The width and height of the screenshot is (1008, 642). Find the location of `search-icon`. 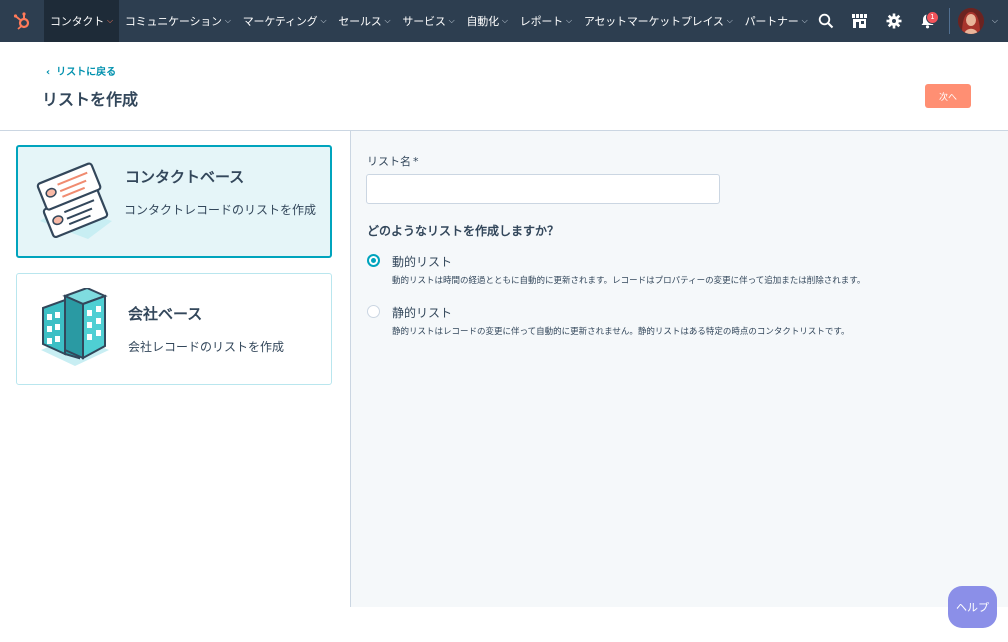

search-icon is located at coordinates (826, 21).